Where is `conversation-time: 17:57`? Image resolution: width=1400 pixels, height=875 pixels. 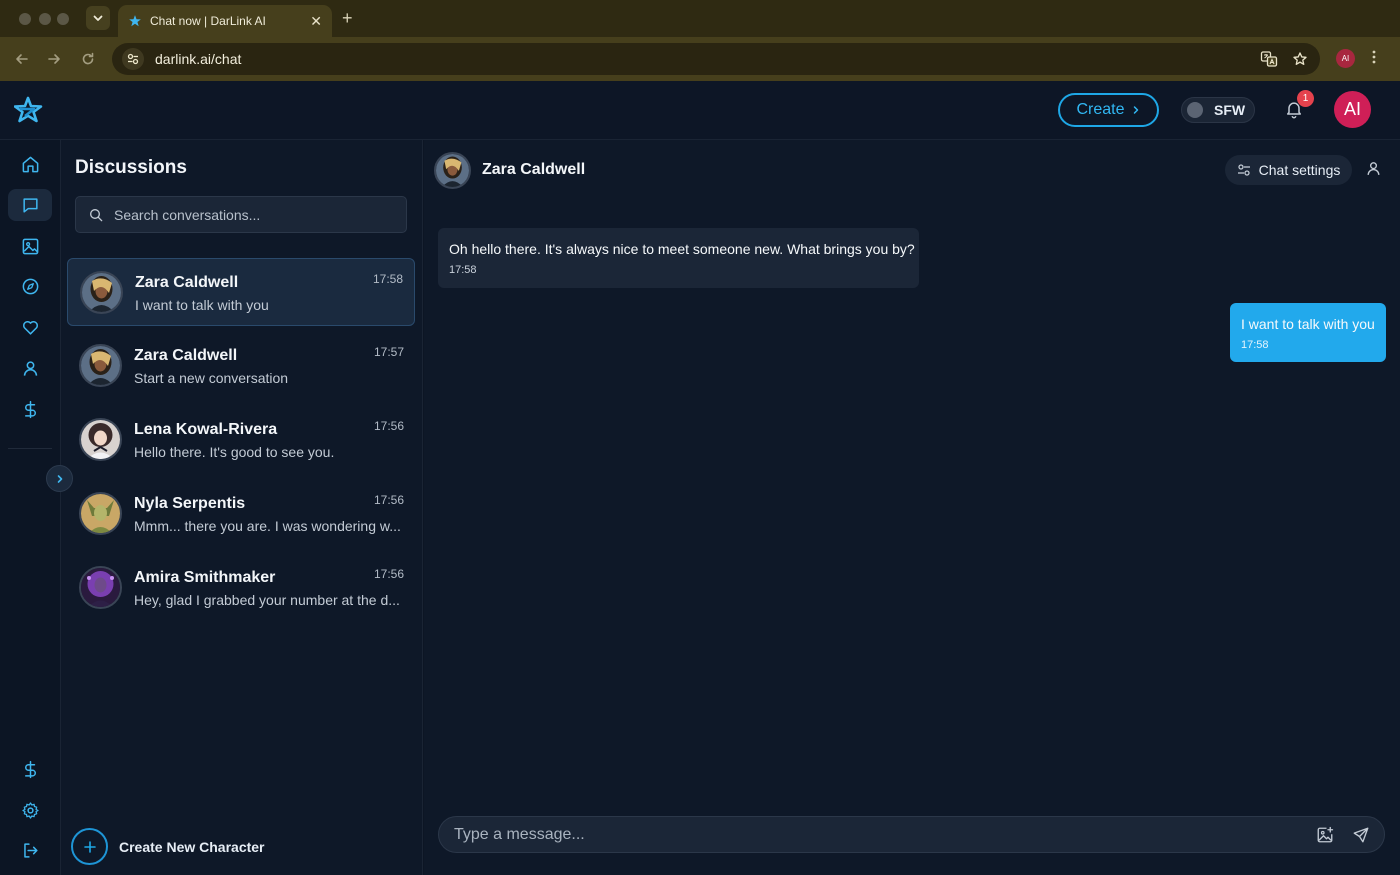 conversation-time: 17:57 is located at coordinates (388, 352).